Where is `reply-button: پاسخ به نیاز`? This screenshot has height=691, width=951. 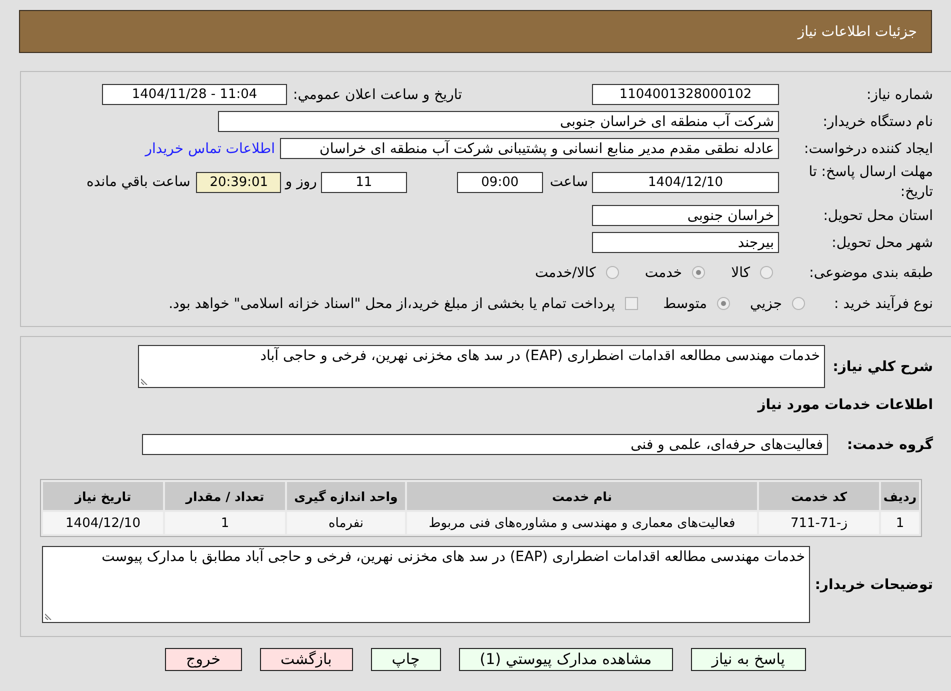
reply-button: پاسخ به نیاز is located at coordinates (748, 659).